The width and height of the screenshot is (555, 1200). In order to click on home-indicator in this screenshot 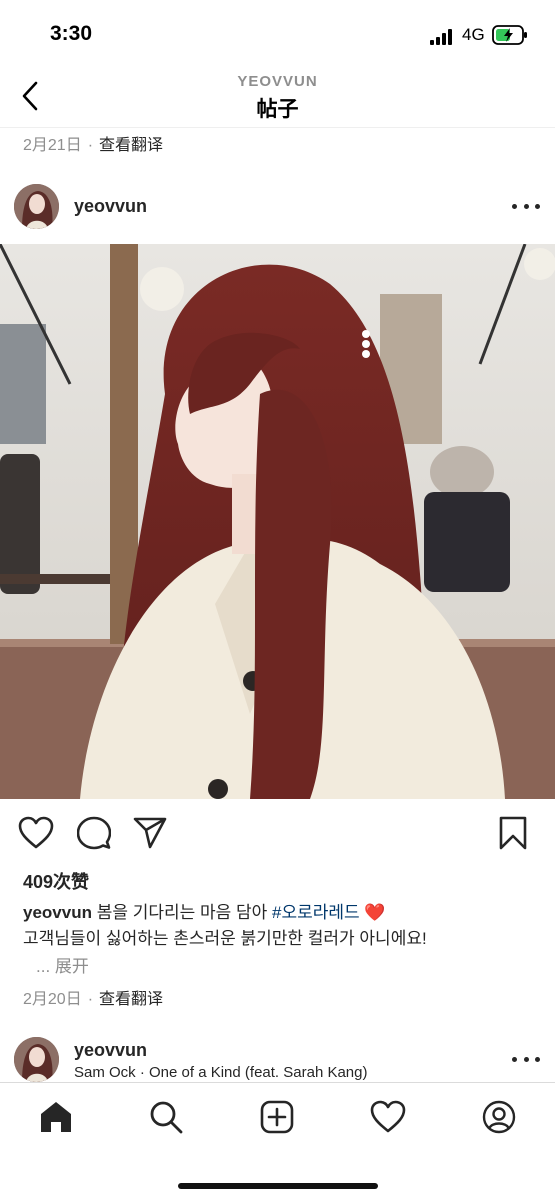, I will do `click(278, 1186)`.